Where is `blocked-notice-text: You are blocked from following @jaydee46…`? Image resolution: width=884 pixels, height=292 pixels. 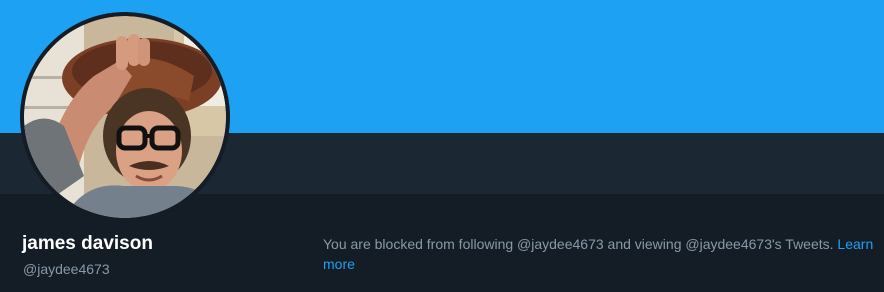
blocked-notice-text: You are blocked from following @jaydee46… is located at coordinates (578, 244).